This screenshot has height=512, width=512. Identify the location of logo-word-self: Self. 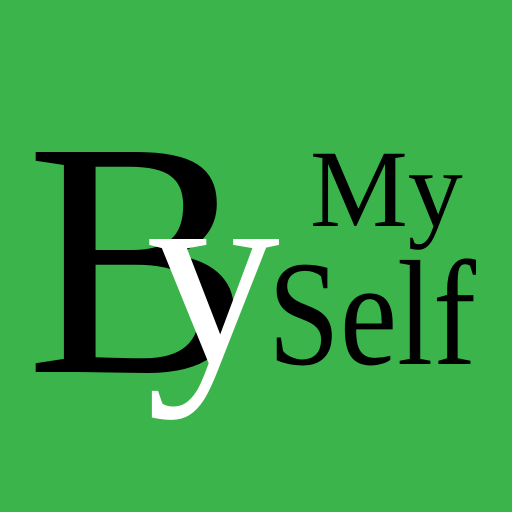
(372, 314).